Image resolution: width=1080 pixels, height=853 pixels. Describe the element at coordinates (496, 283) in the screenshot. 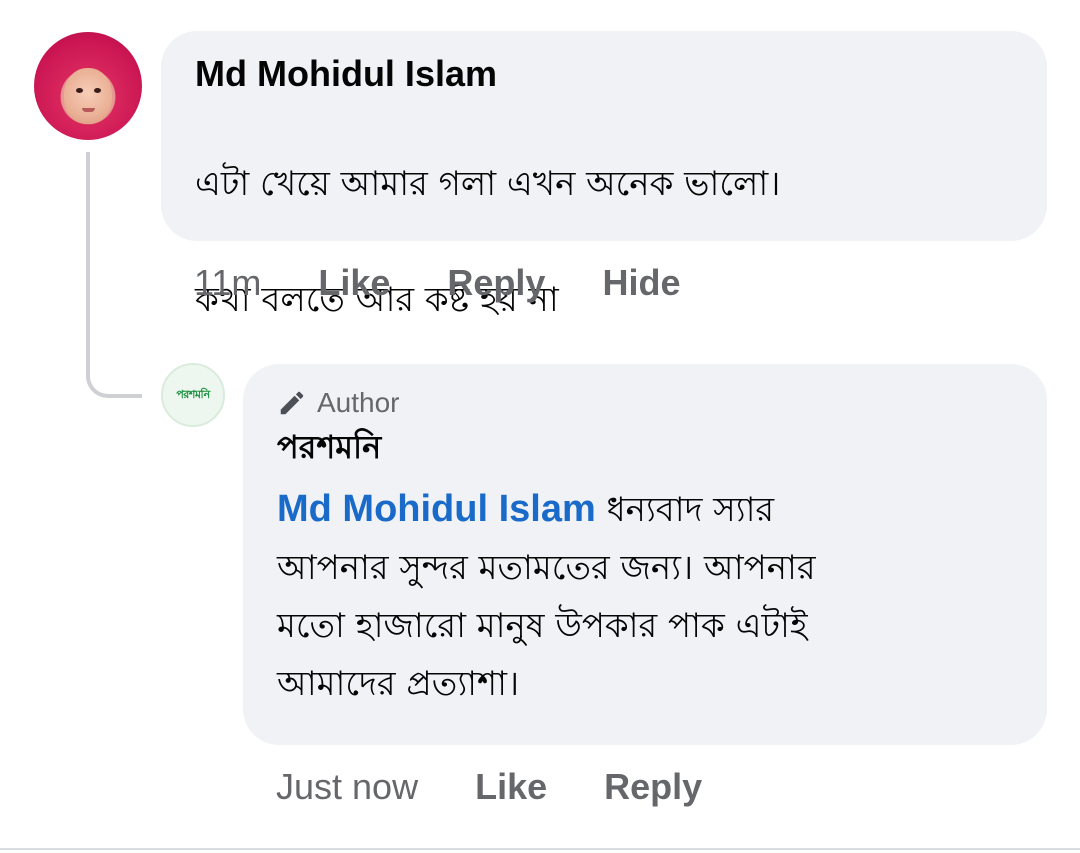

I see `comment-reply-button: Reply` at that location.